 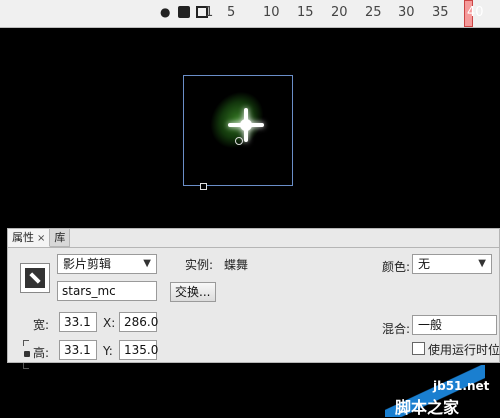 I want to click on width-input: 33.1, so click(x=78, y=322).